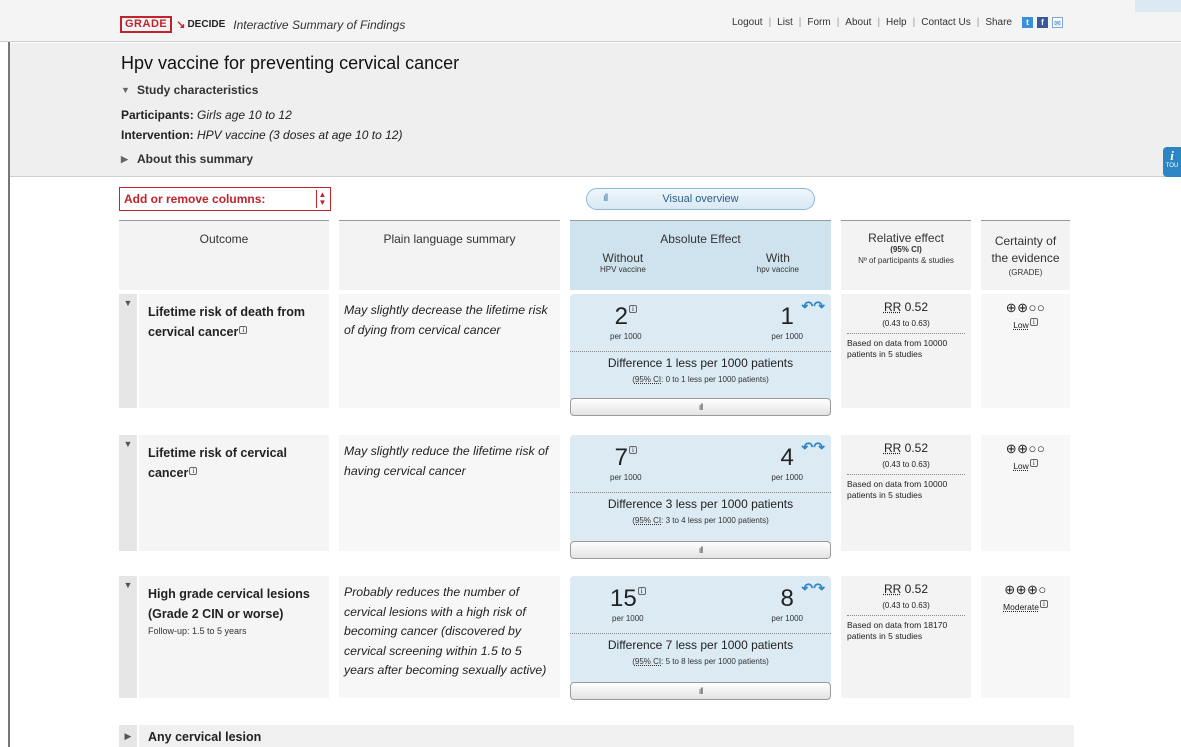 The width and height of the screenshot is (1181, 747). What do you see at coordinates (623, 258) in the screenshot?
I see `header-without-label: Without` at bounding box center [623, 258].